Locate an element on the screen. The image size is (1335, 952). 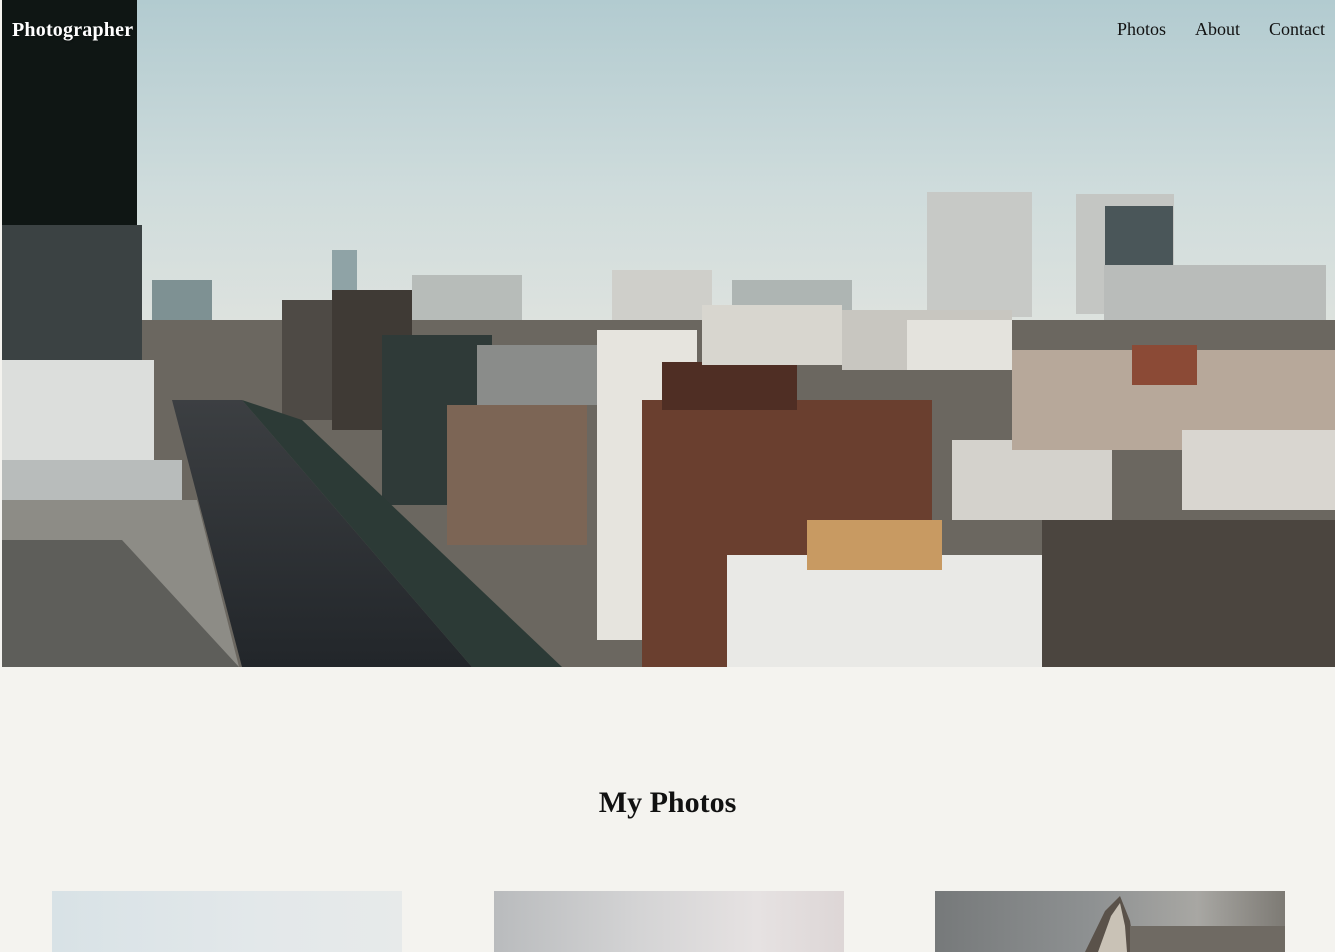
gallery-title: My Photos is located at coordinates (667, 802).